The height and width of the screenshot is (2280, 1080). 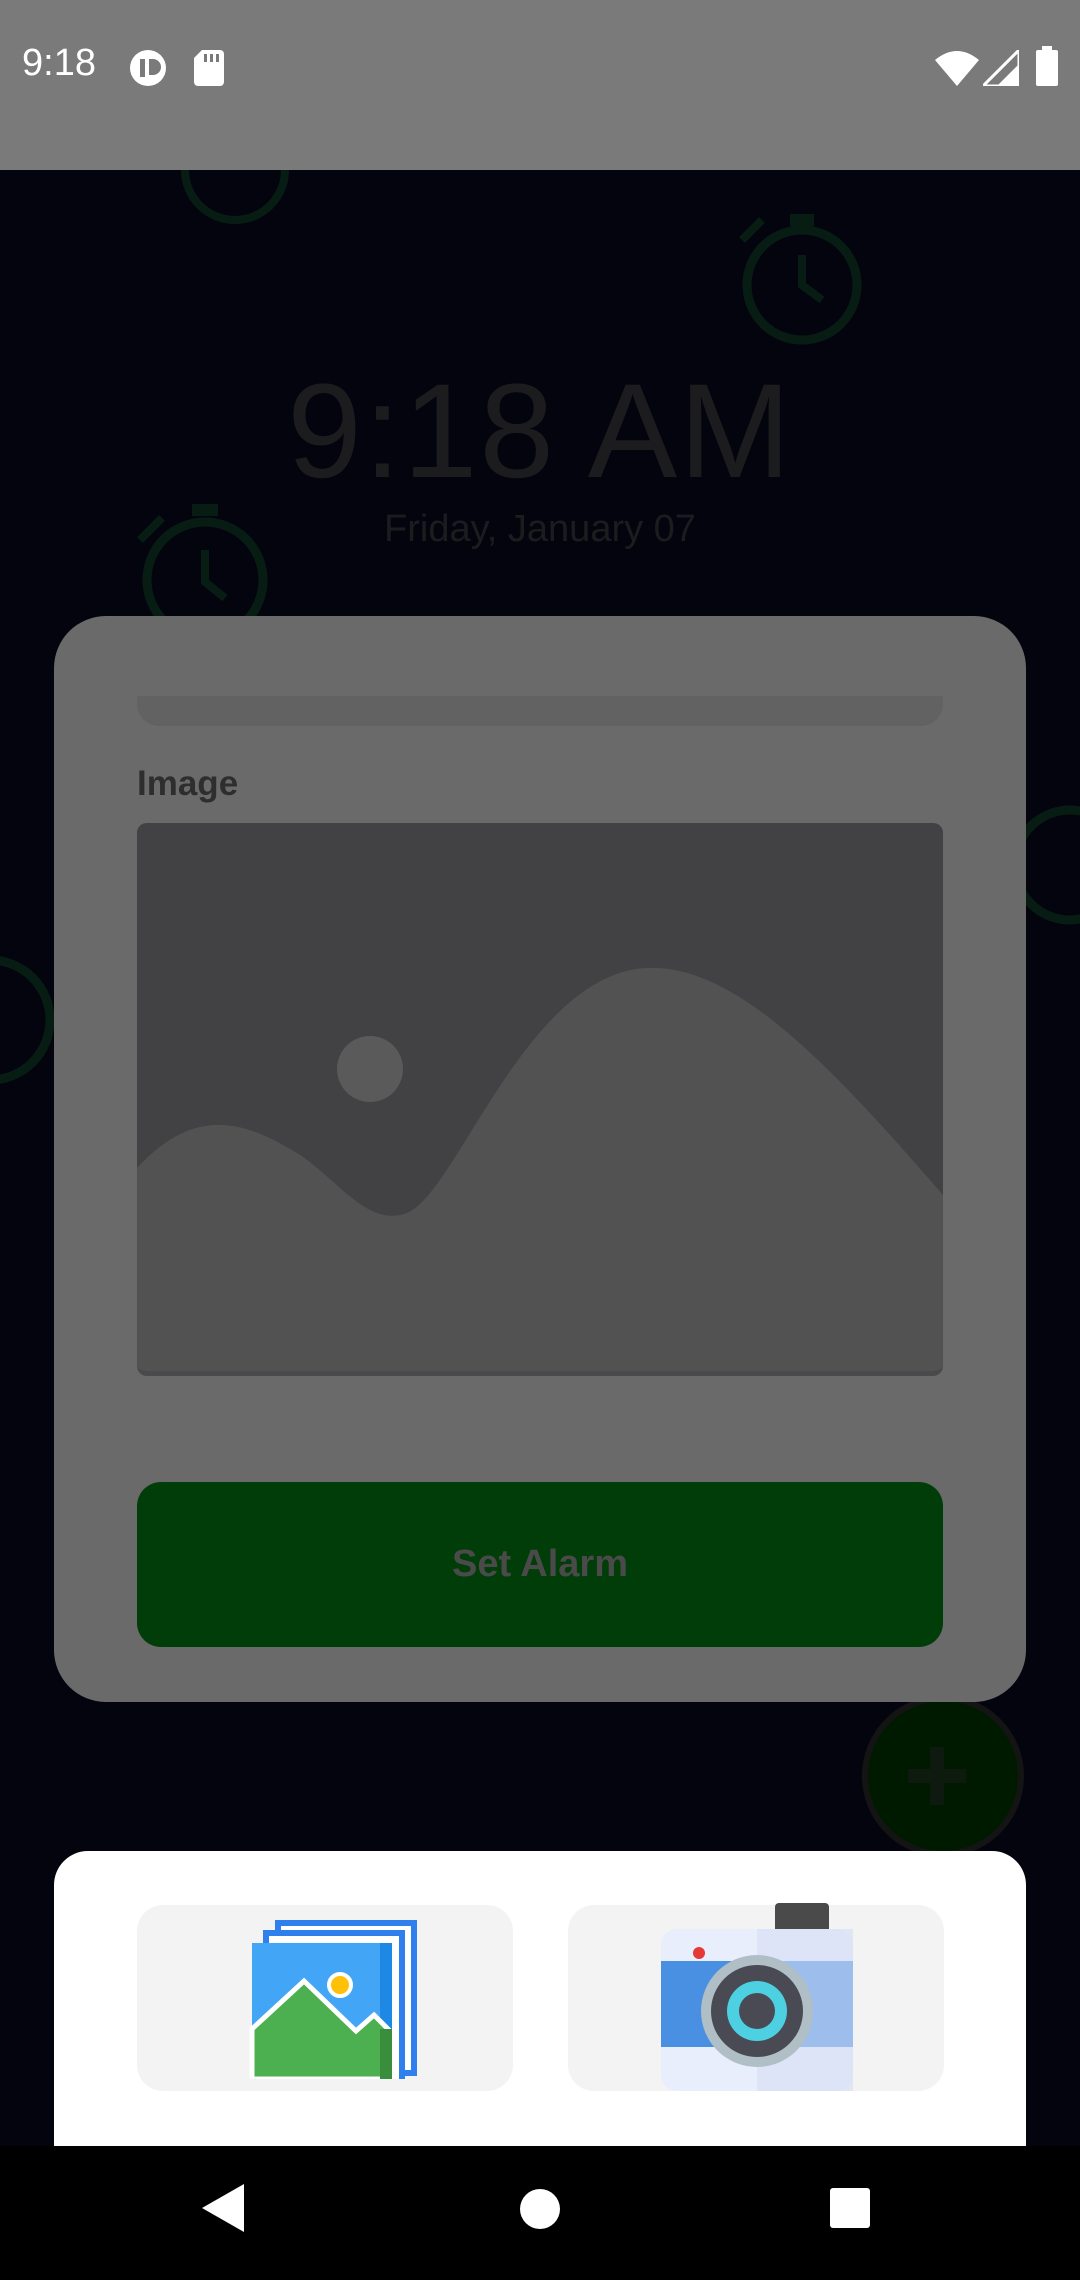 What do you see at coordinates (209, 70) in the screenshot?
I see `sd-card-icon` at bounding box center [209, 70].